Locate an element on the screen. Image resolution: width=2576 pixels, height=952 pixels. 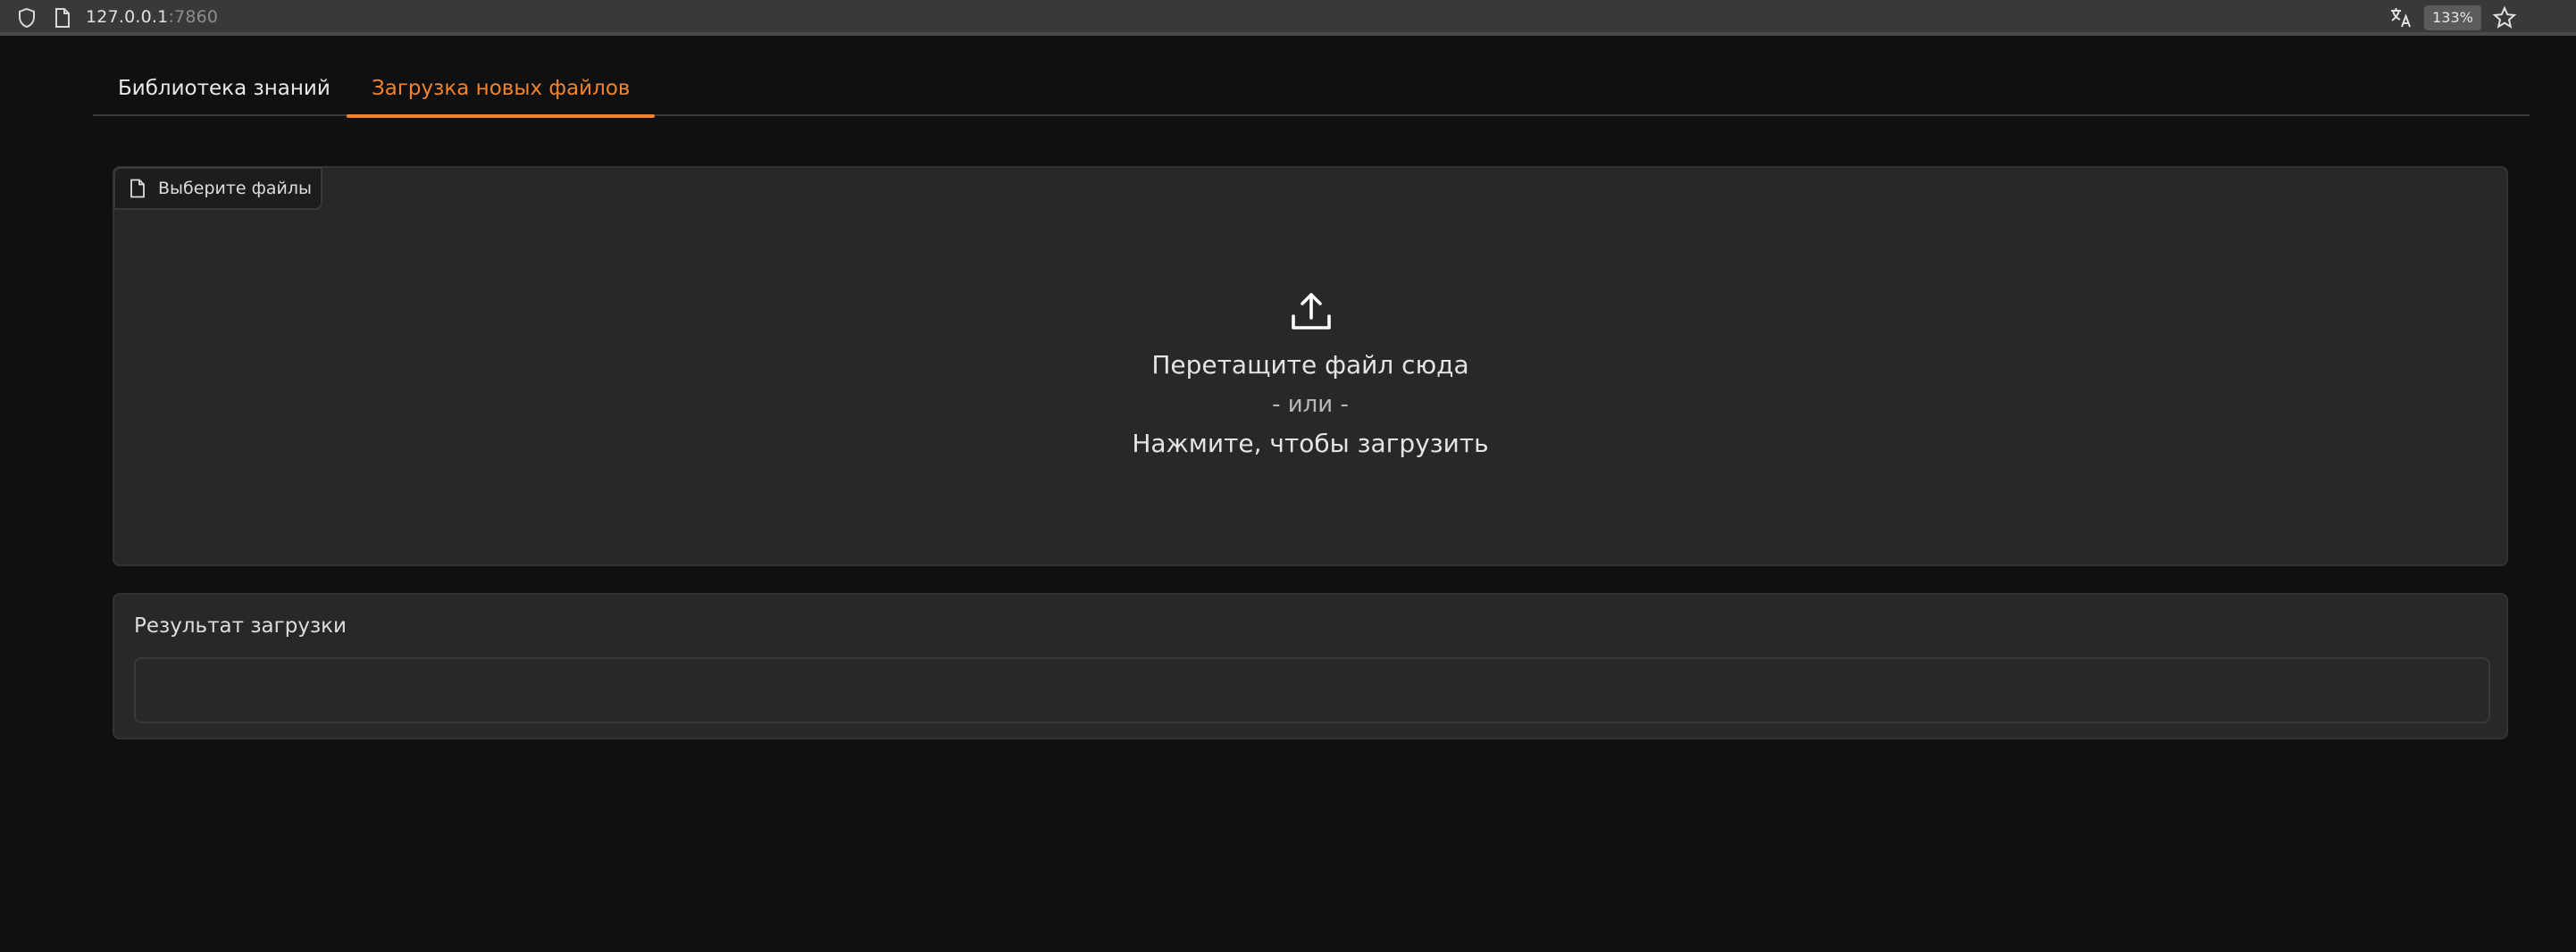
tab-bar: Библиотека знаний Загрузка новых файлов is located at coordinates (1312, 89).